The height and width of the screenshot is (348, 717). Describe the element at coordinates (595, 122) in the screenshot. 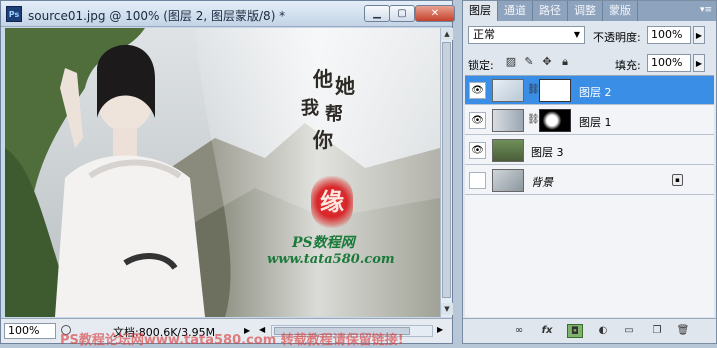

I see `layer-name: 图层 1` at that location.